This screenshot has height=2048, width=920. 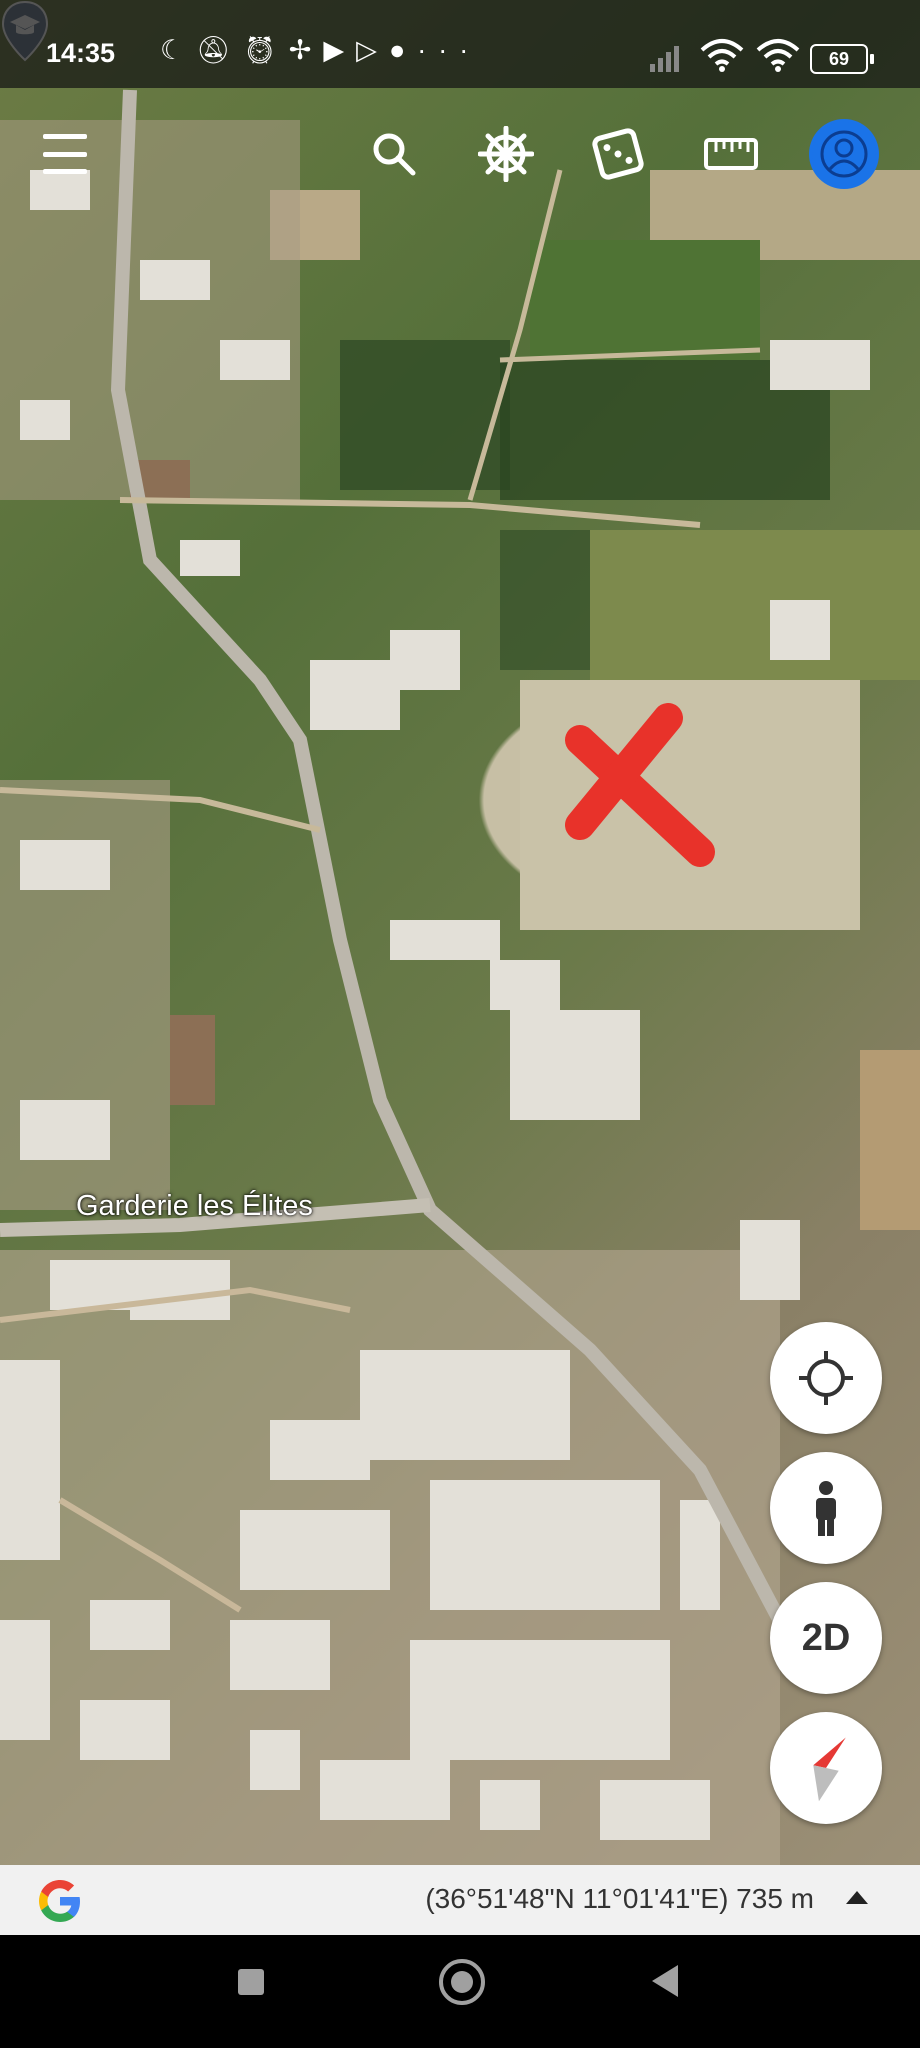 I want to click on 2d-label: 2D, so click(x=826, y=1637).